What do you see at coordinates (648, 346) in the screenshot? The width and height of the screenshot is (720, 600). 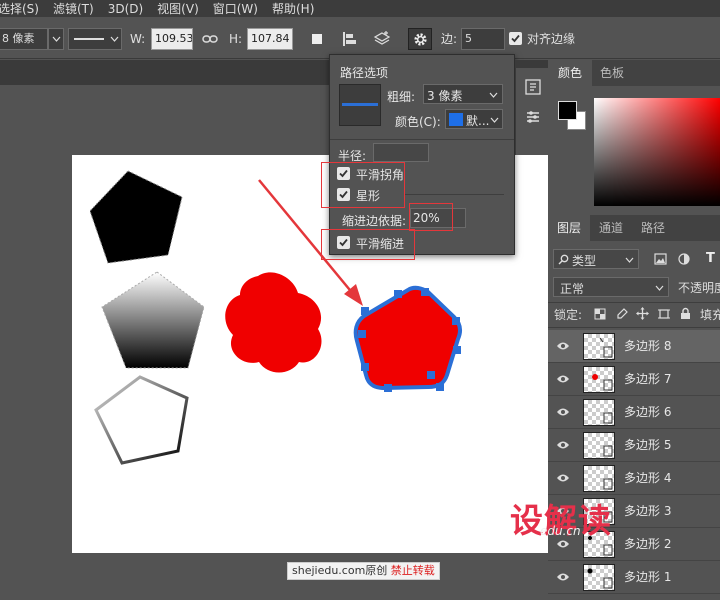 I see `layer-name: 多边形 8` at bounding box center [648, 346].